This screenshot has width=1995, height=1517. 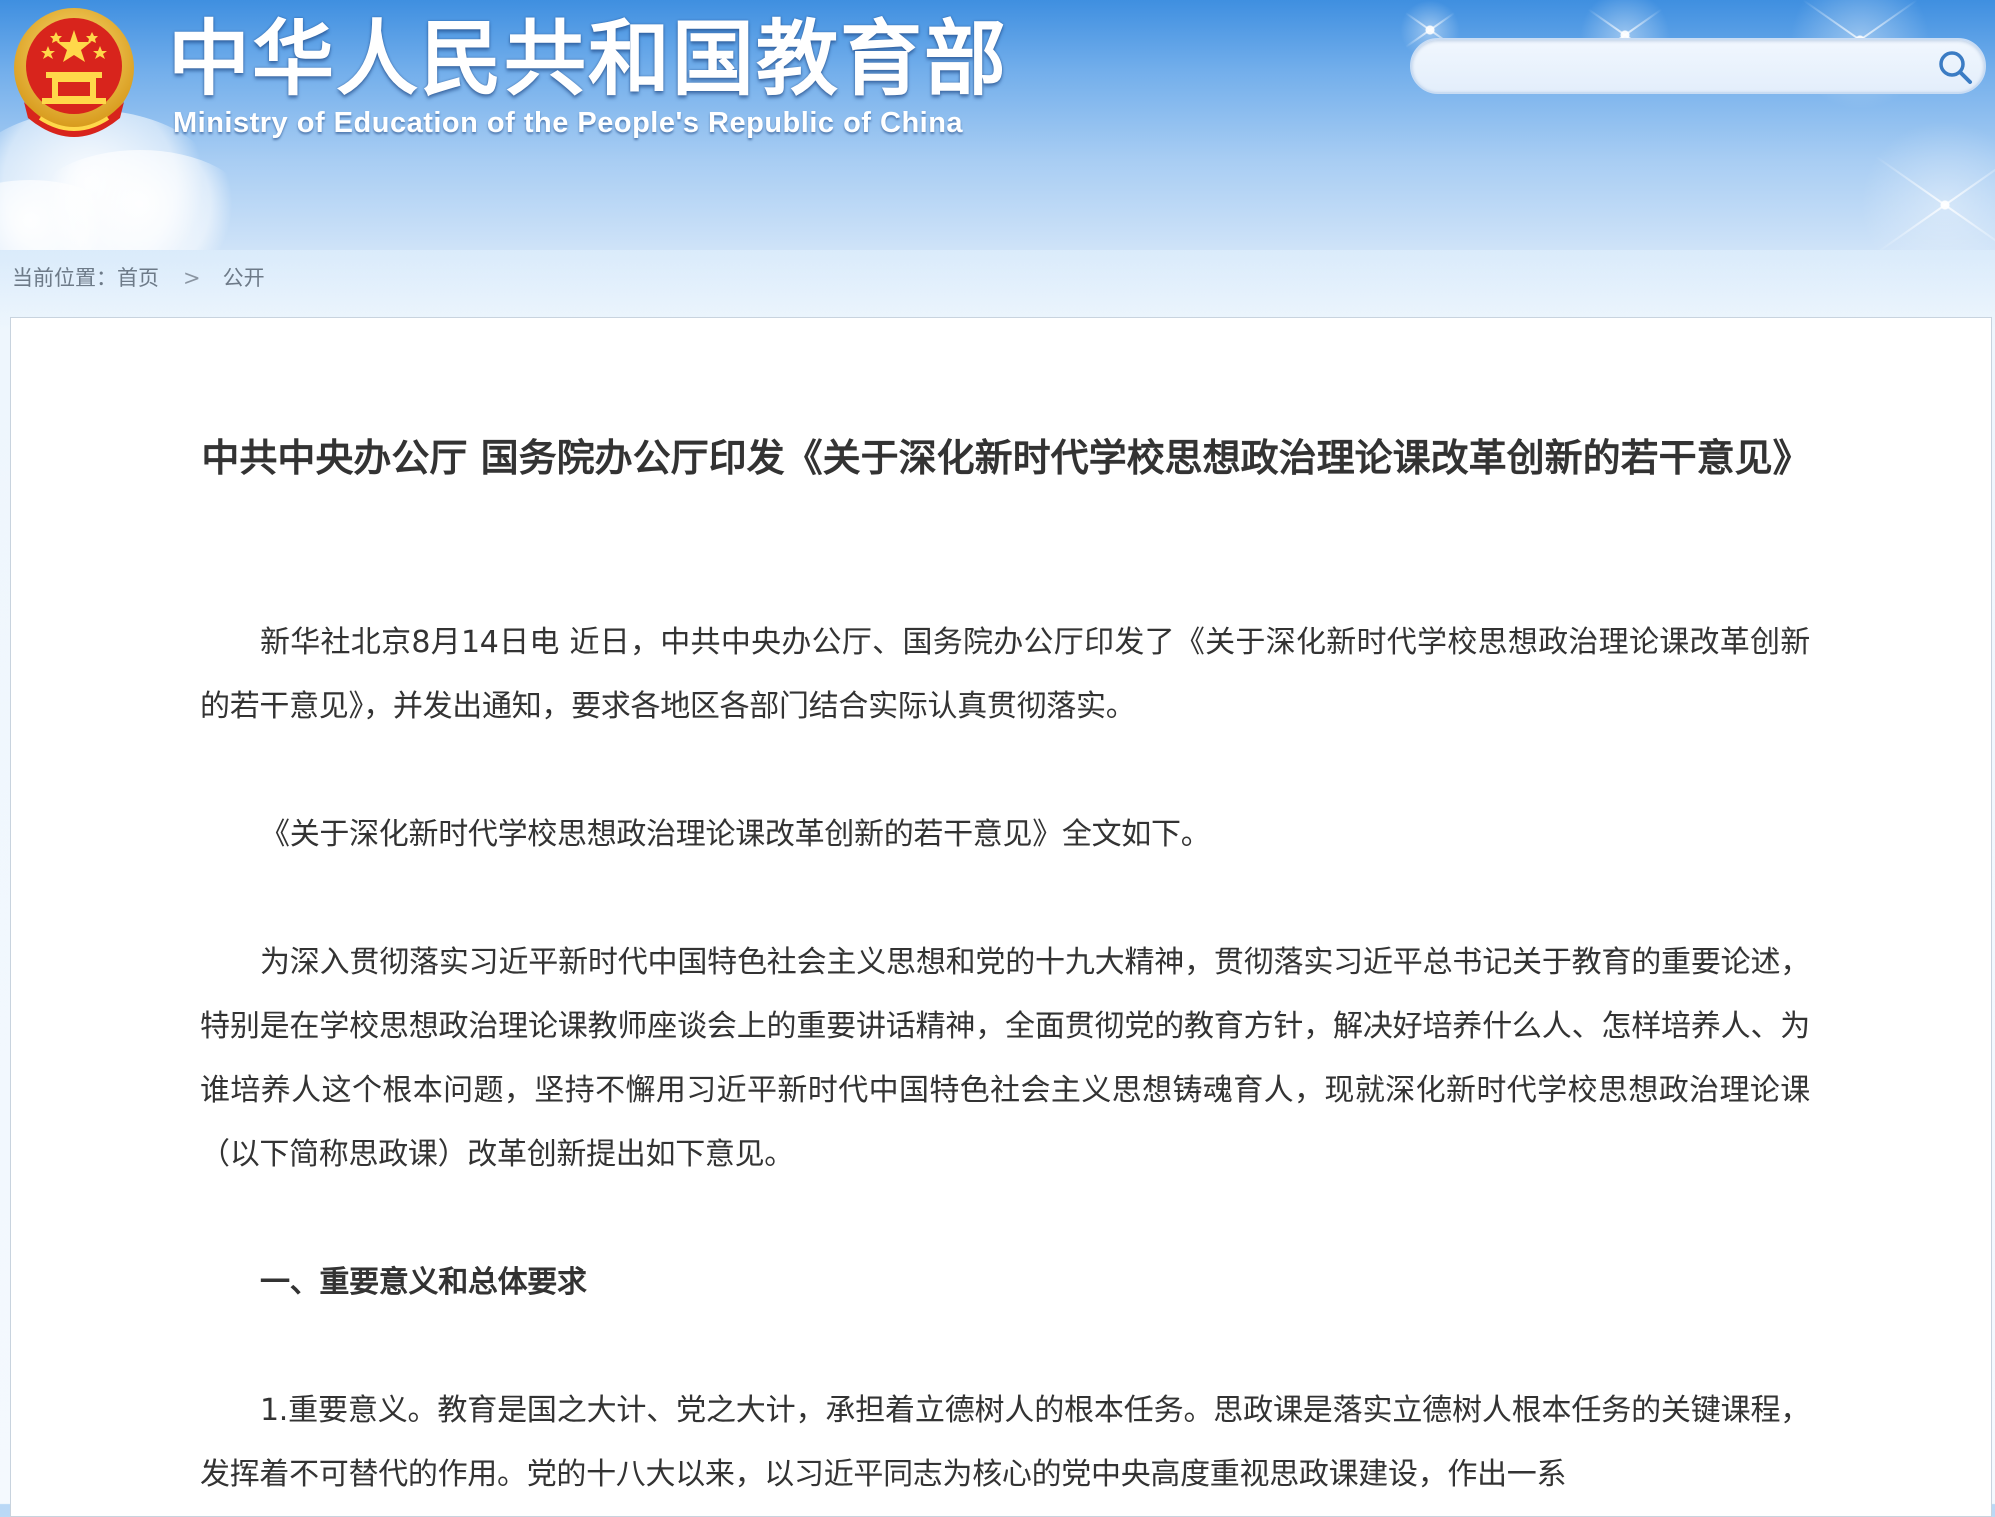 I want to click on search-box, so click(x=1698, y=66).